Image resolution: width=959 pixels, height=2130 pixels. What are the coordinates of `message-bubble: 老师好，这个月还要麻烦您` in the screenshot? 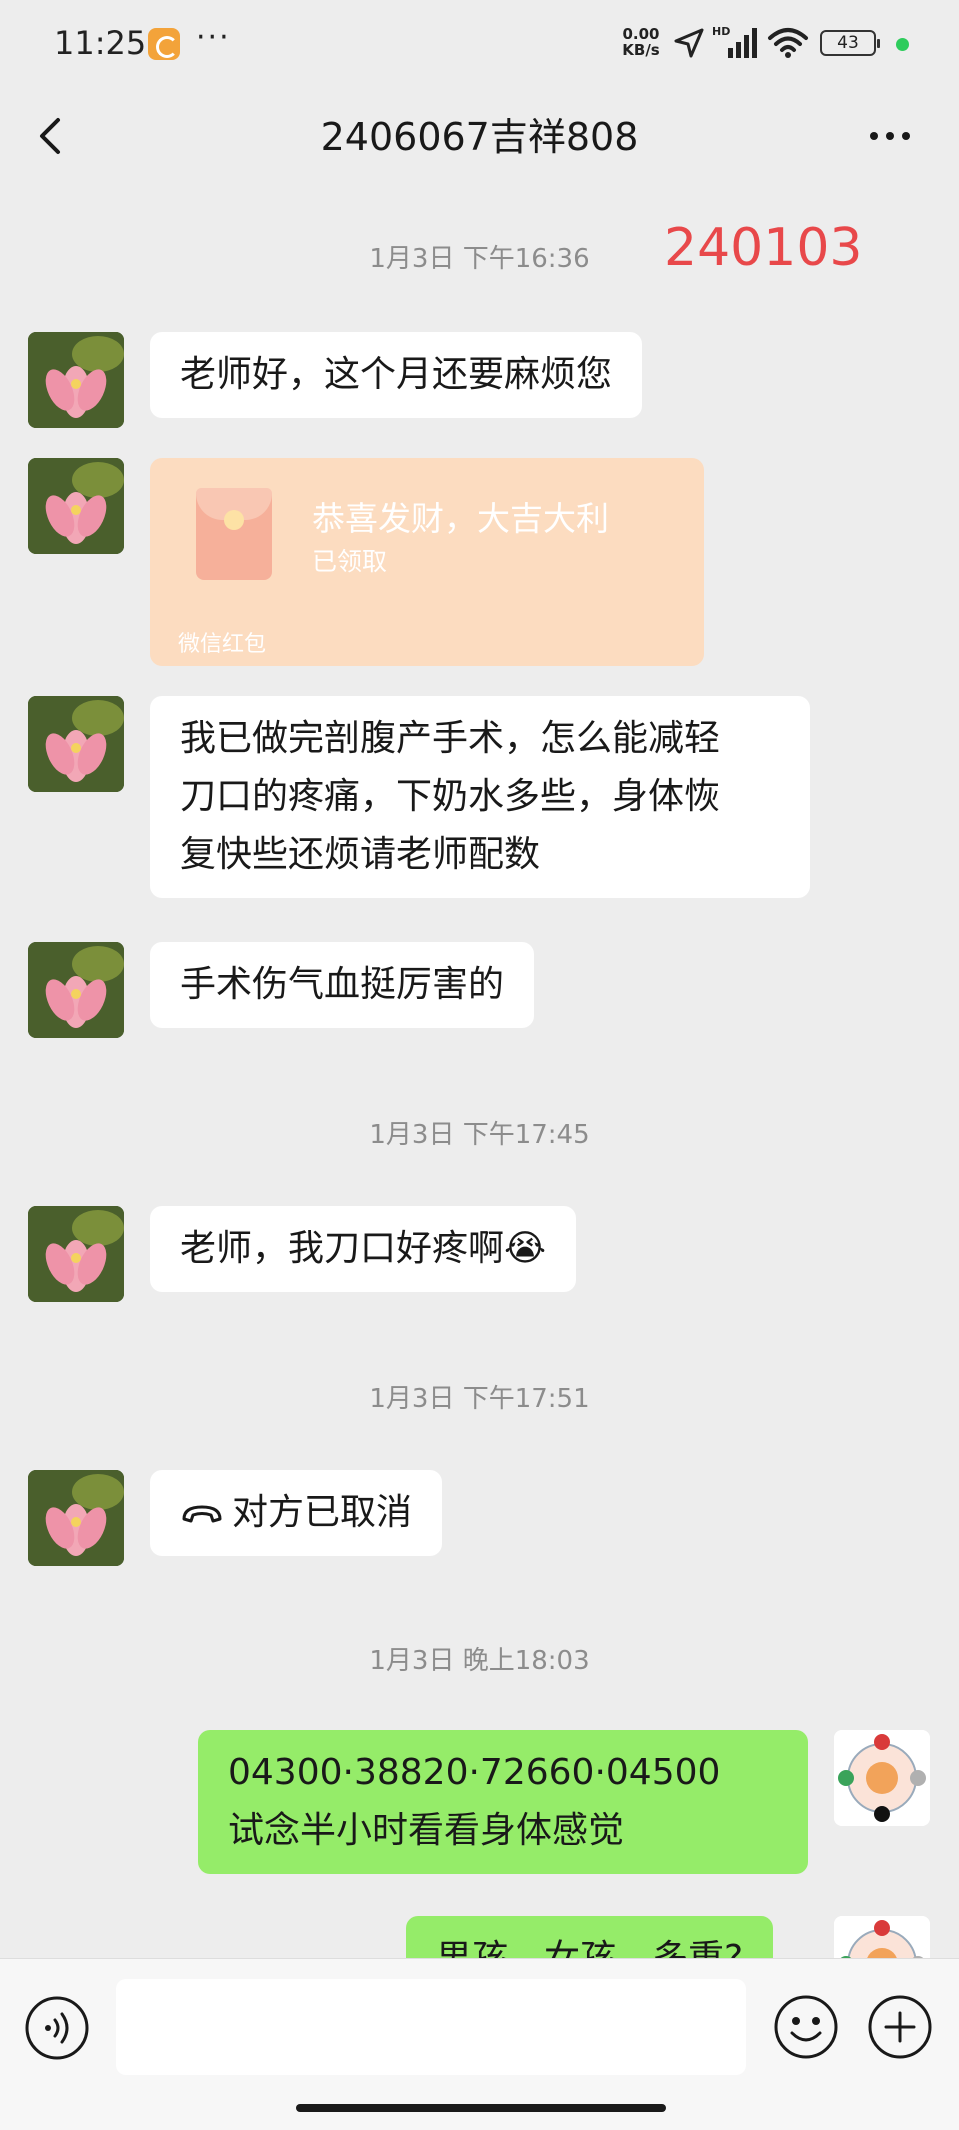 It's located at (396, 375).